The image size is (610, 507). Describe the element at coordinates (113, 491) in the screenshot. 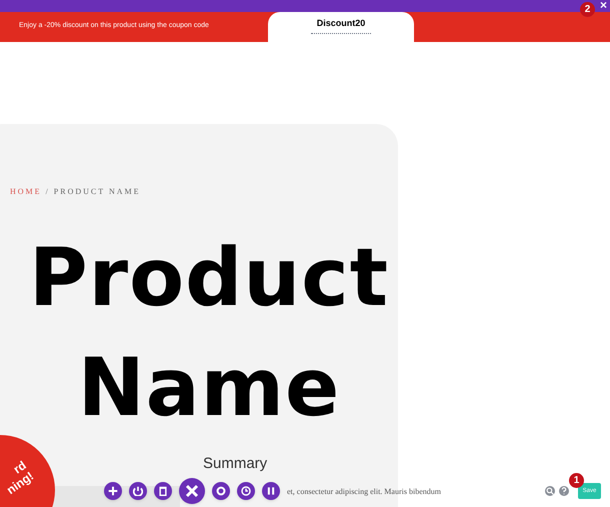

I see `plus-icon` at that location.